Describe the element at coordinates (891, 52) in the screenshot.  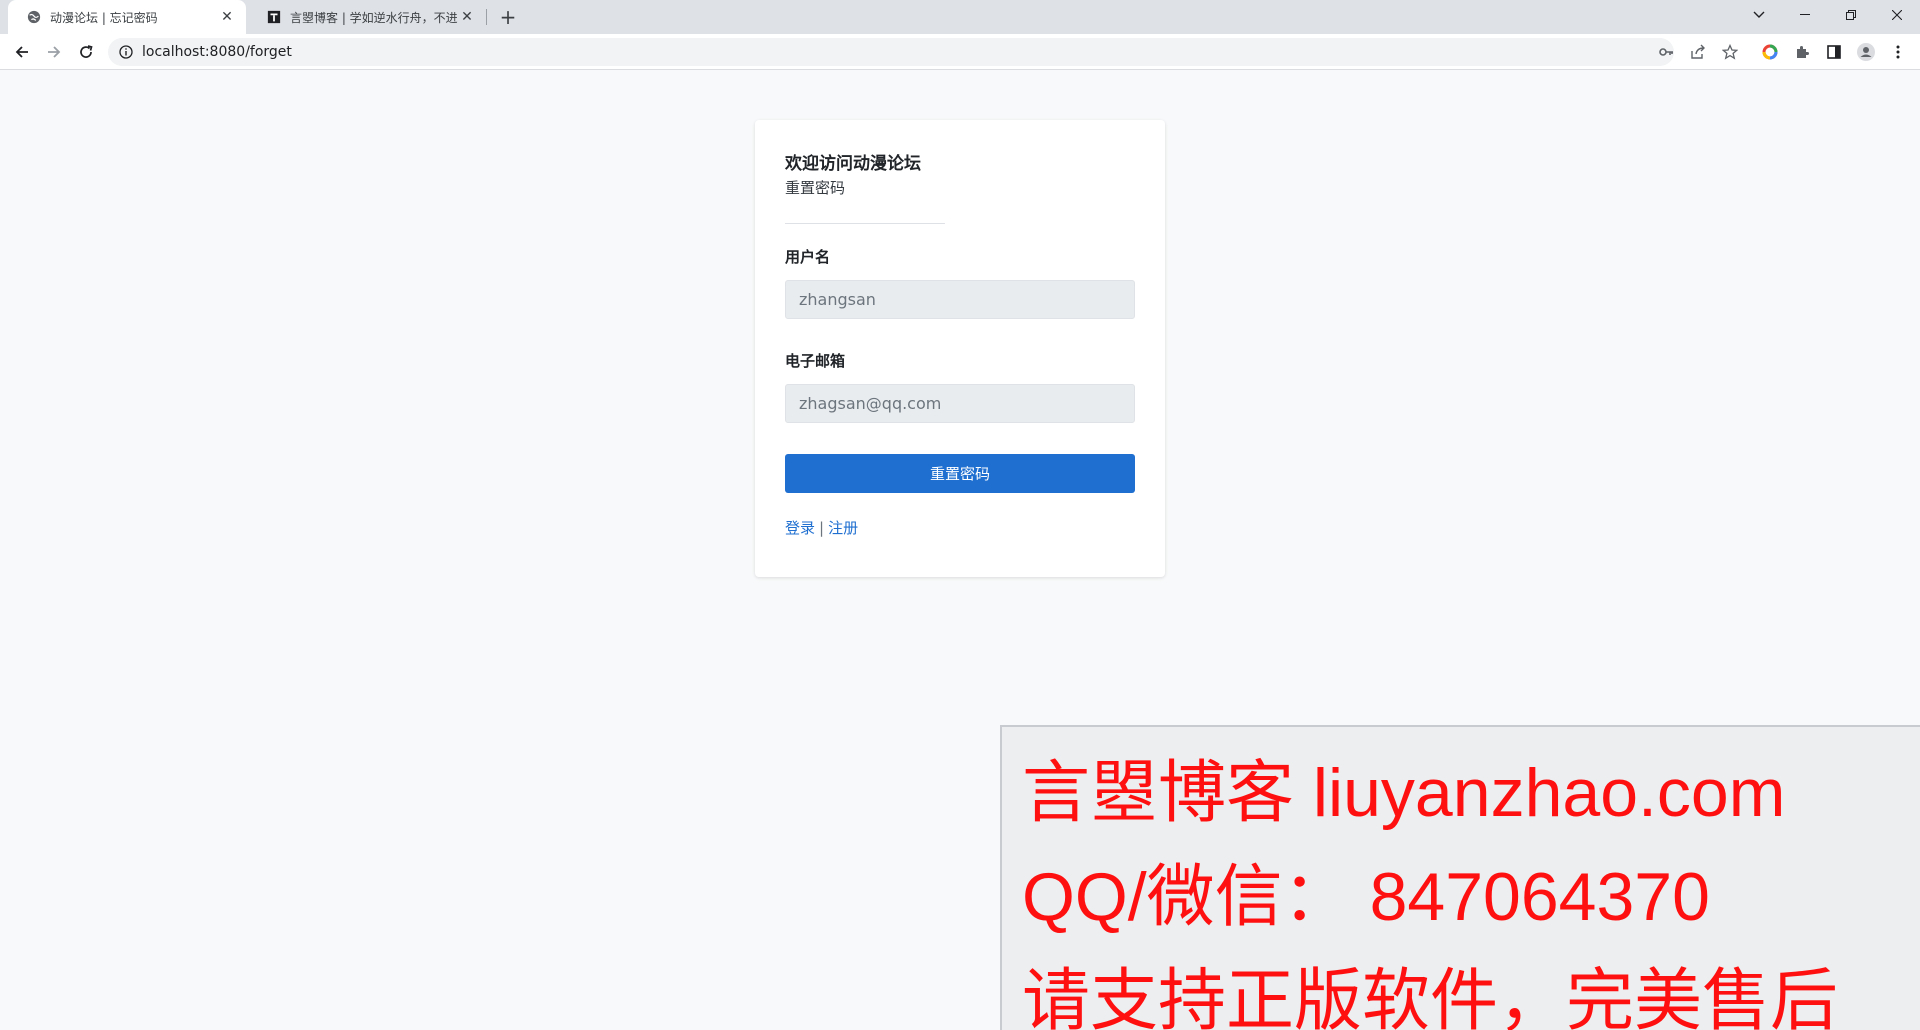
I see `address-bar: localhost:8080/forget` at that location.